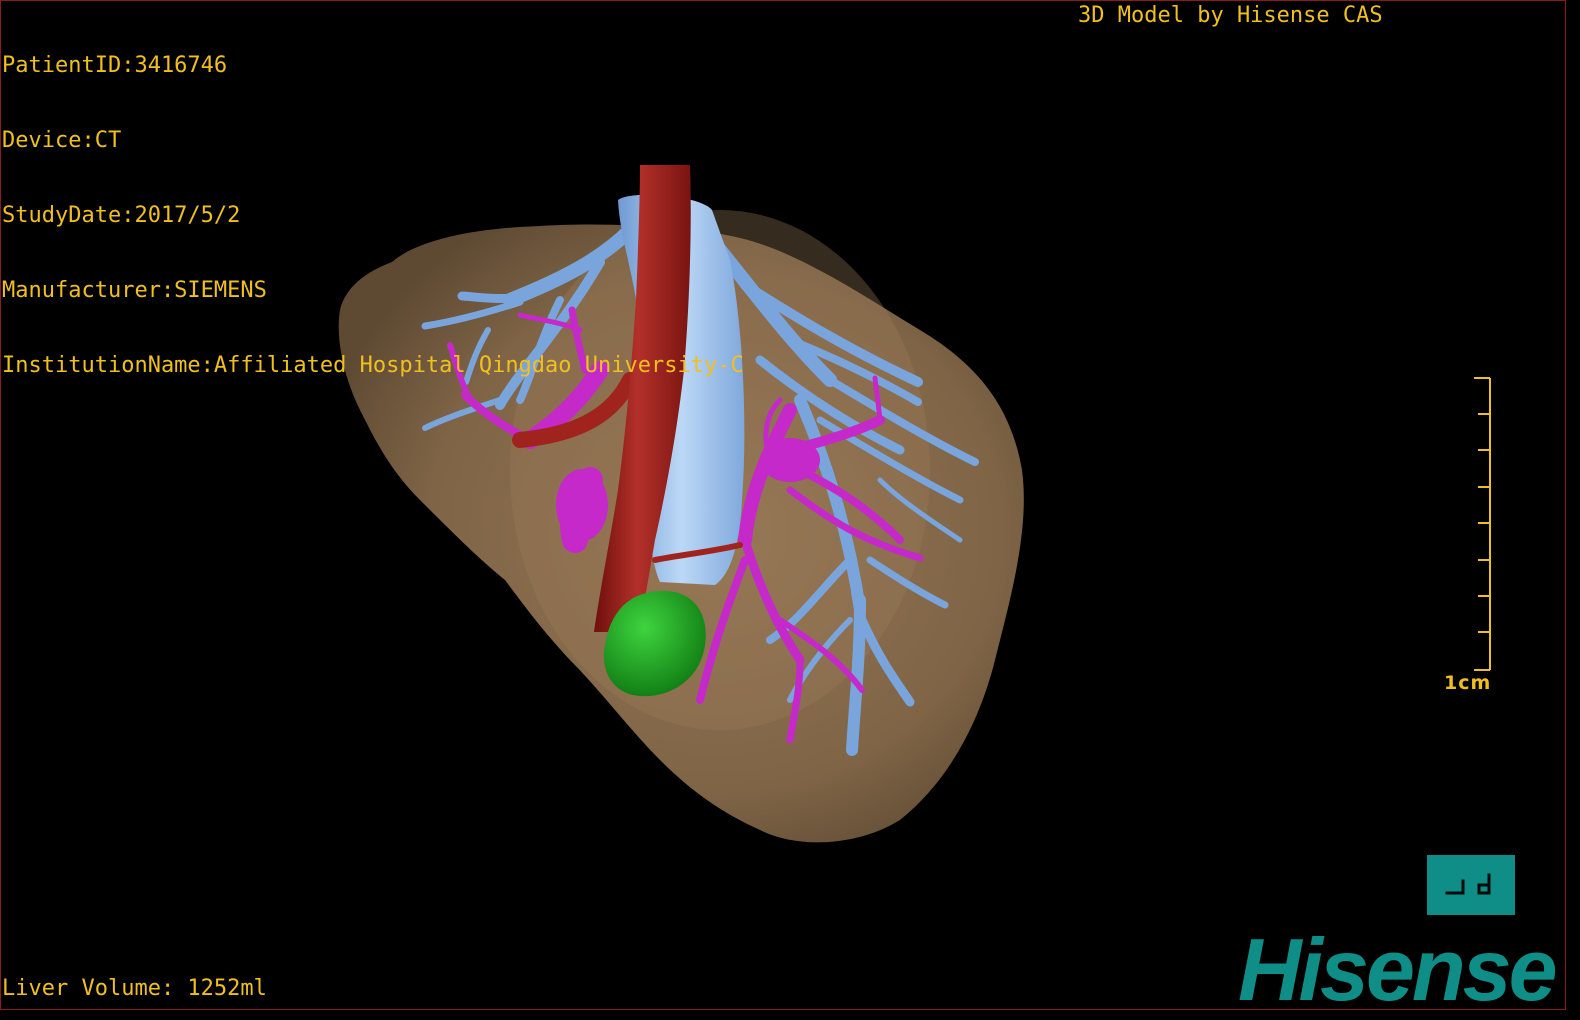  I want to click on study-date: StudyDate:2017/5/2, so click(121, 215).